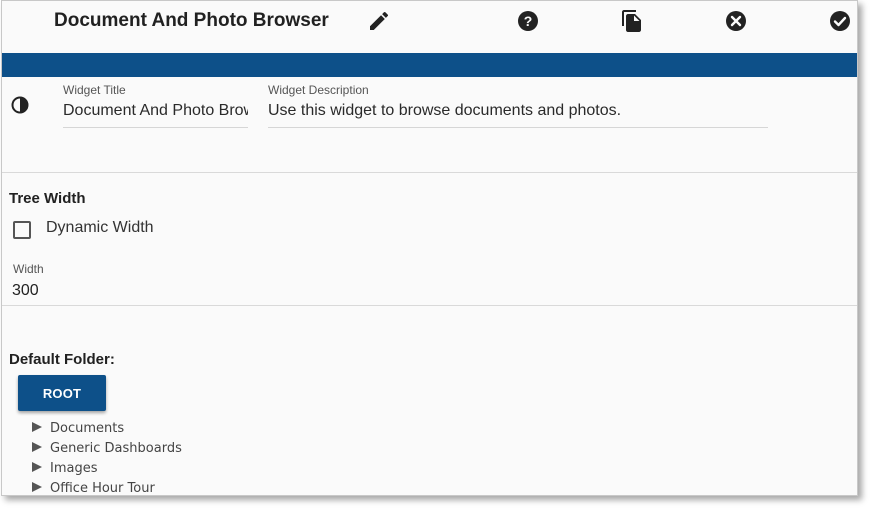 The width and height of the screenshot is (874, 512). What do you see at coordinates (62, 393) in the screenshot?
I see `root-button: ROOT` at bounding box center [62, 393].